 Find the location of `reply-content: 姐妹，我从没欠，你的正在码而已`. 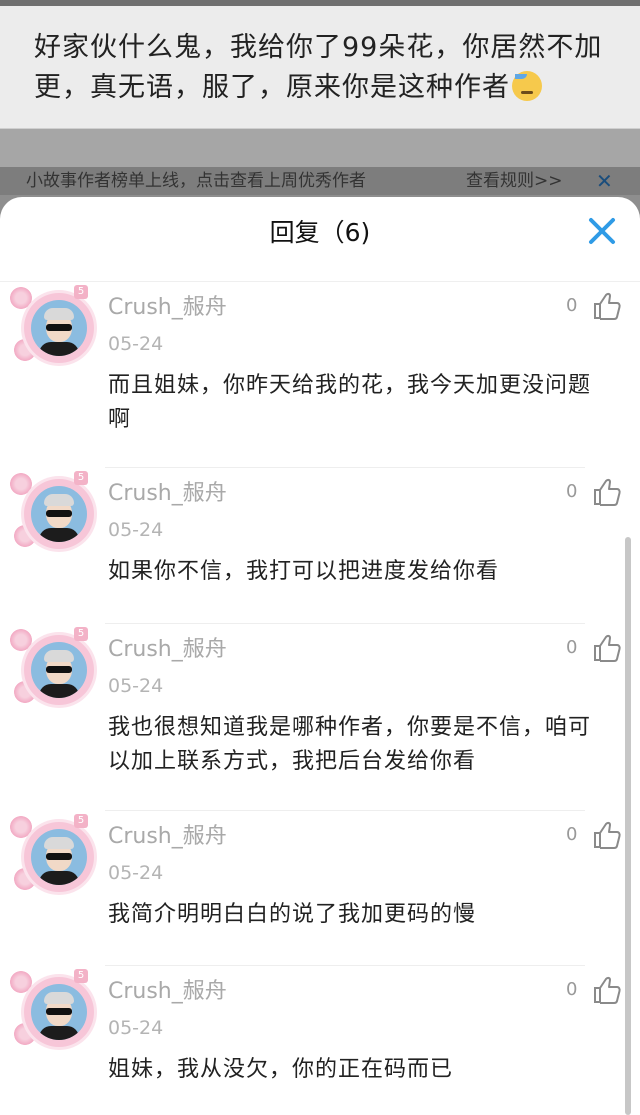

reply-content: 姐妹，我从没欠，你的正在码而已 is located at coordinates (281, 1069).